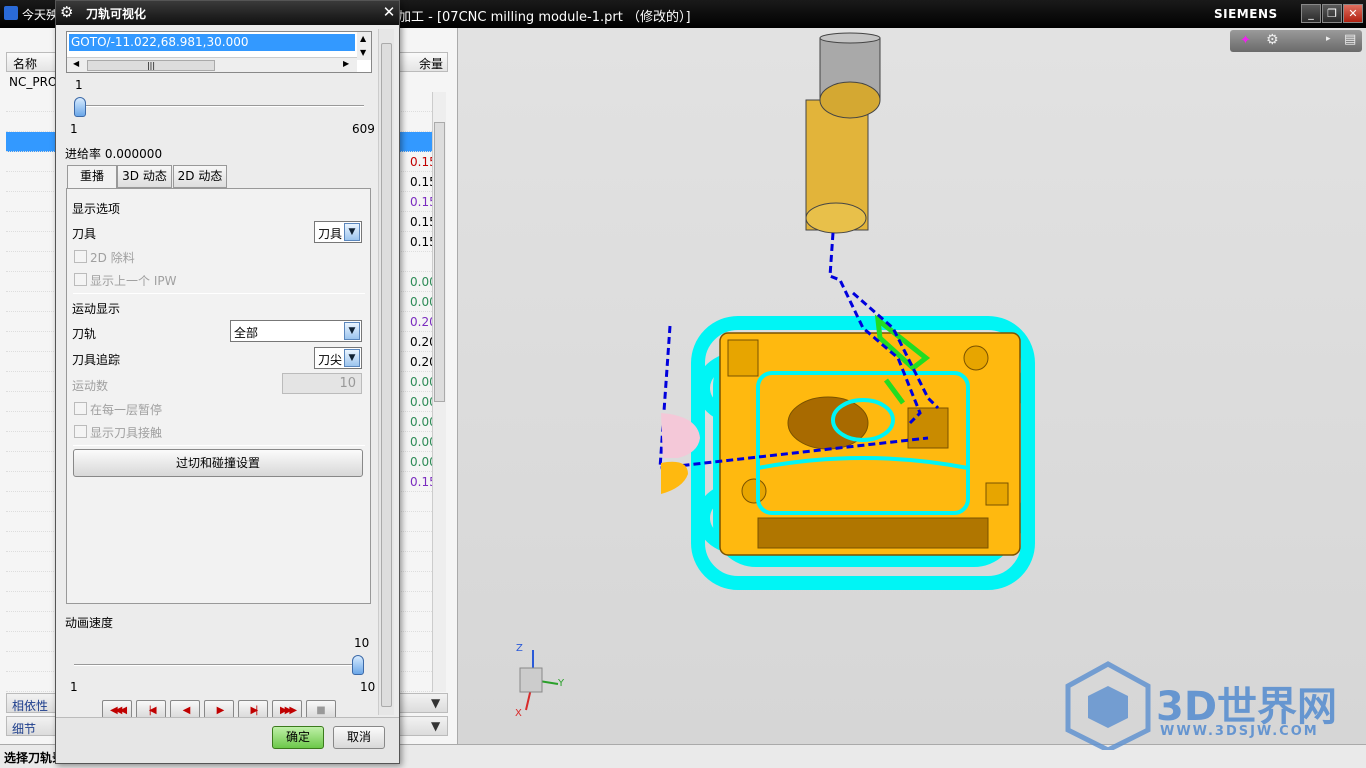 The image size is (1366, 768). I want to click on show-prev-ipw-checkbox, so click(80, 279).